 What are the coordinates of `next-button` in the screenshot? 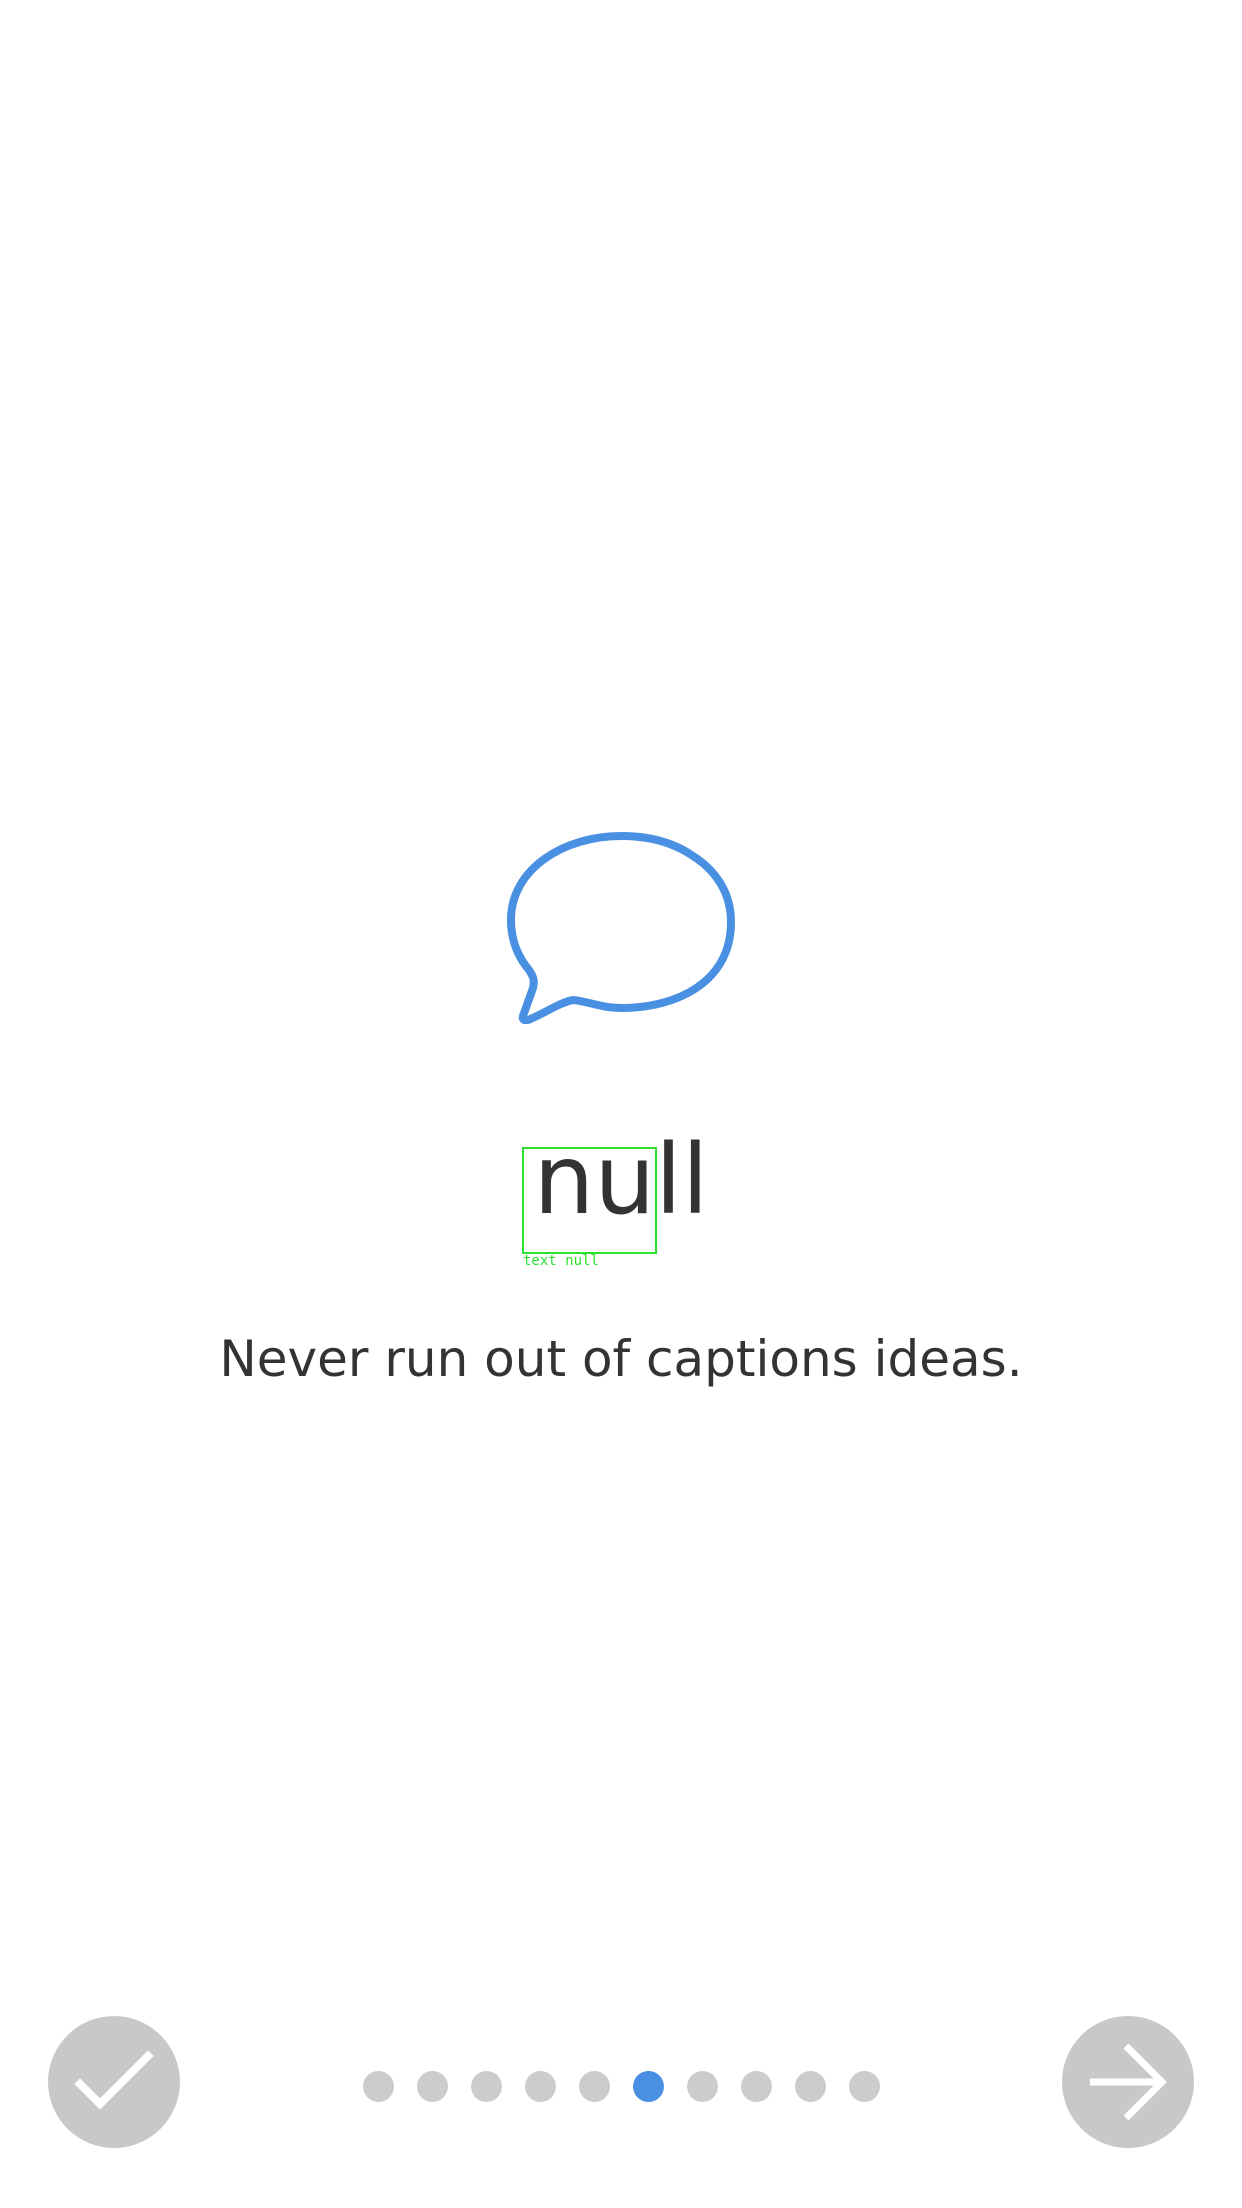 It's located at (1128, 2082).